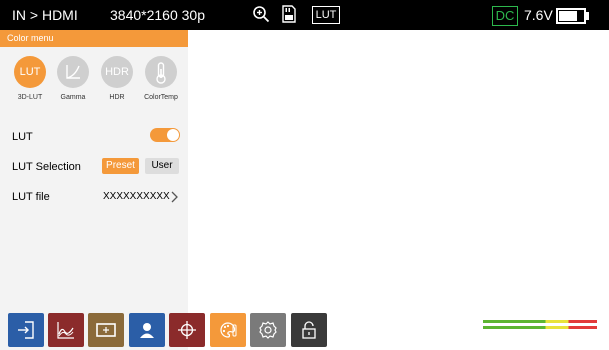  What do you see at coordinates (31, 197) in the screenshot?
I see `lut-file-label: LUT file` at bounding box center [31, 197].